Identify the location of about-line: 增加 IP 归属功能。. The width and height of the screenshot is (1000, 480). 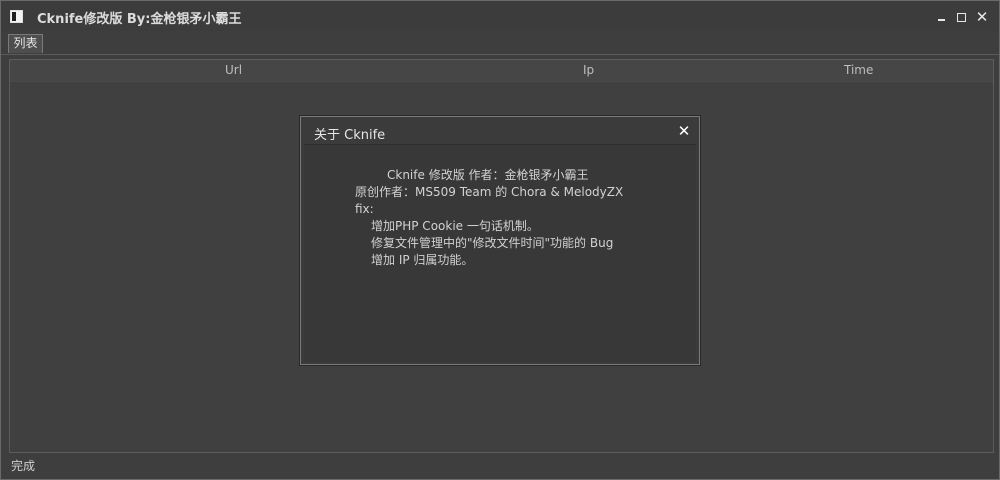
(422, 260).